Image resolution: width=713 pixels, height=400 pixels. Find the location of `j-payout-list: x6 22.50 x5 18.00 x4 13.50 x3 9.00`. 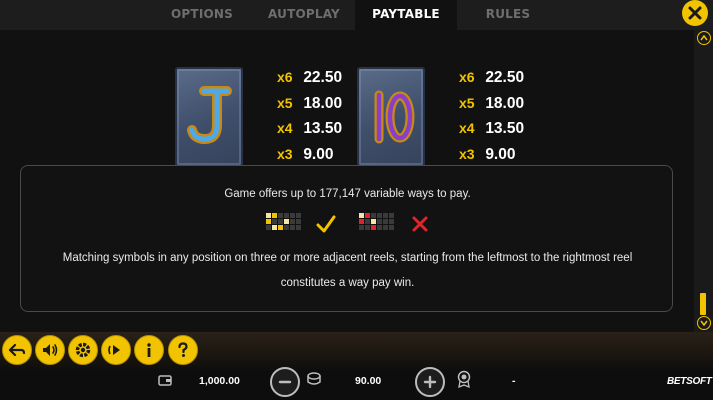

j-payout-list: x6 22.50 x5 18.00 x4 13.50 x3 9.00 is located at coordinates (322, 120).